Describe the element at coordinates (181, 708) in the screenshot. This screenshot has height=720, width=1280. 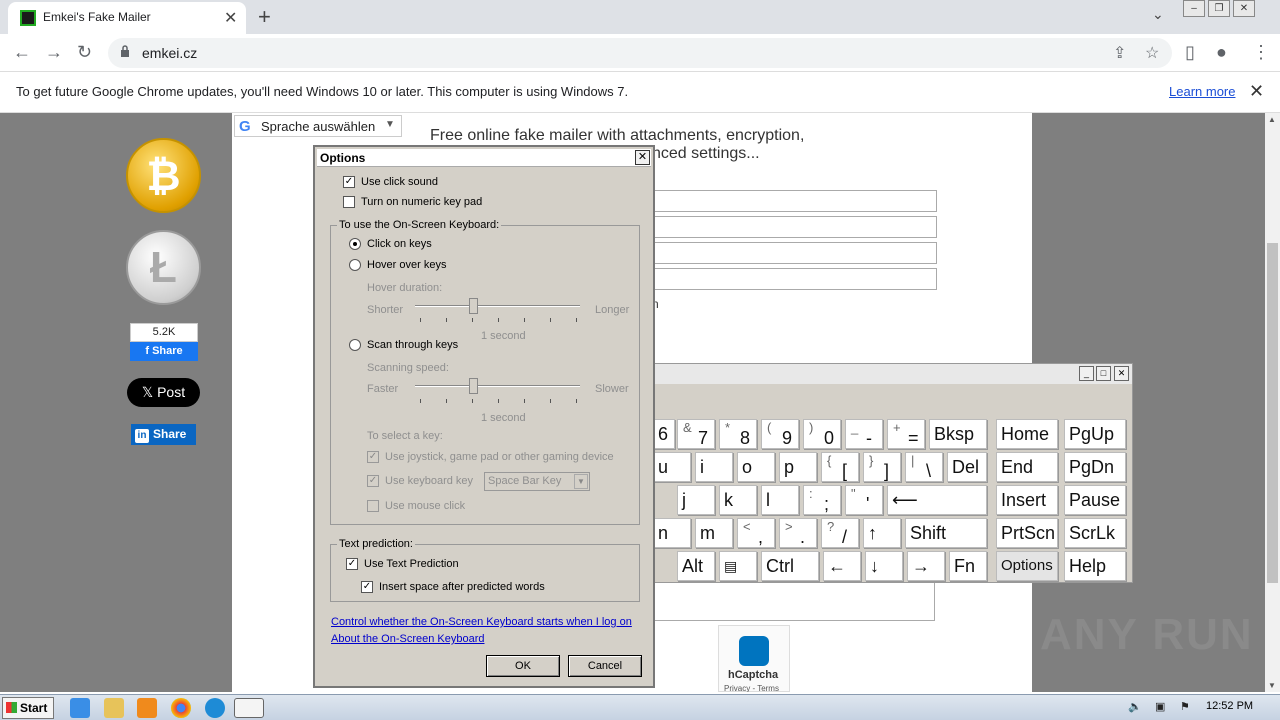
I see `chrome-icon` at that location.